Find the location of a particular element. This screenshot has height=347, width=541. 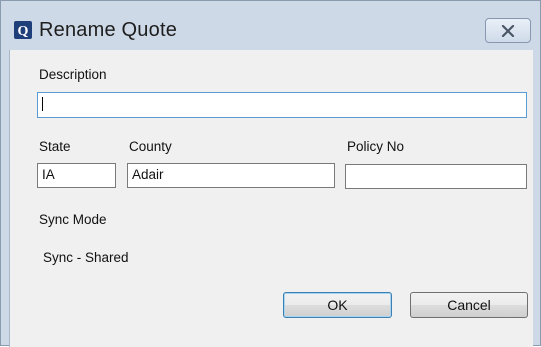

county-label: County is located at coordinates (150, 146).